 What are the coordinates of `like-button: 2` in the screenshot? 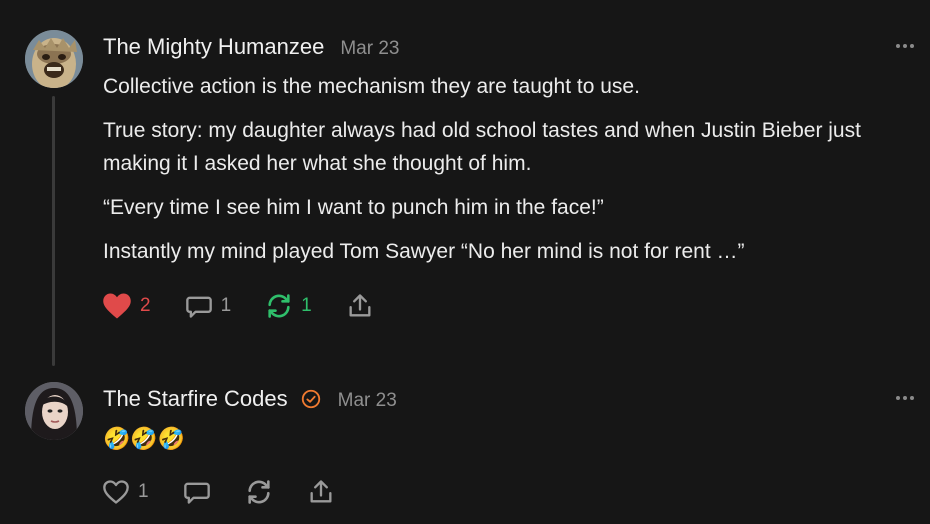 It's located at (126, 306).